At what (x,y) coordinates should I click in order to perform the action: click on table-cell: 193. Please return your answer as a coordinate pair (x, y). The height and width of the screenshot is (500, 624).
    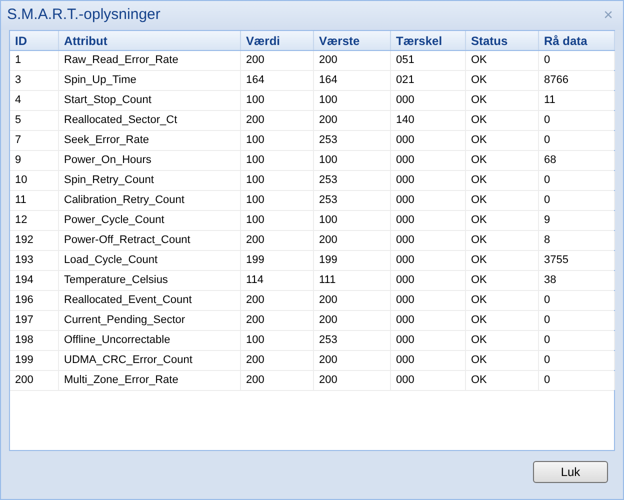
    Looking at the image, I should click on (34, 260).